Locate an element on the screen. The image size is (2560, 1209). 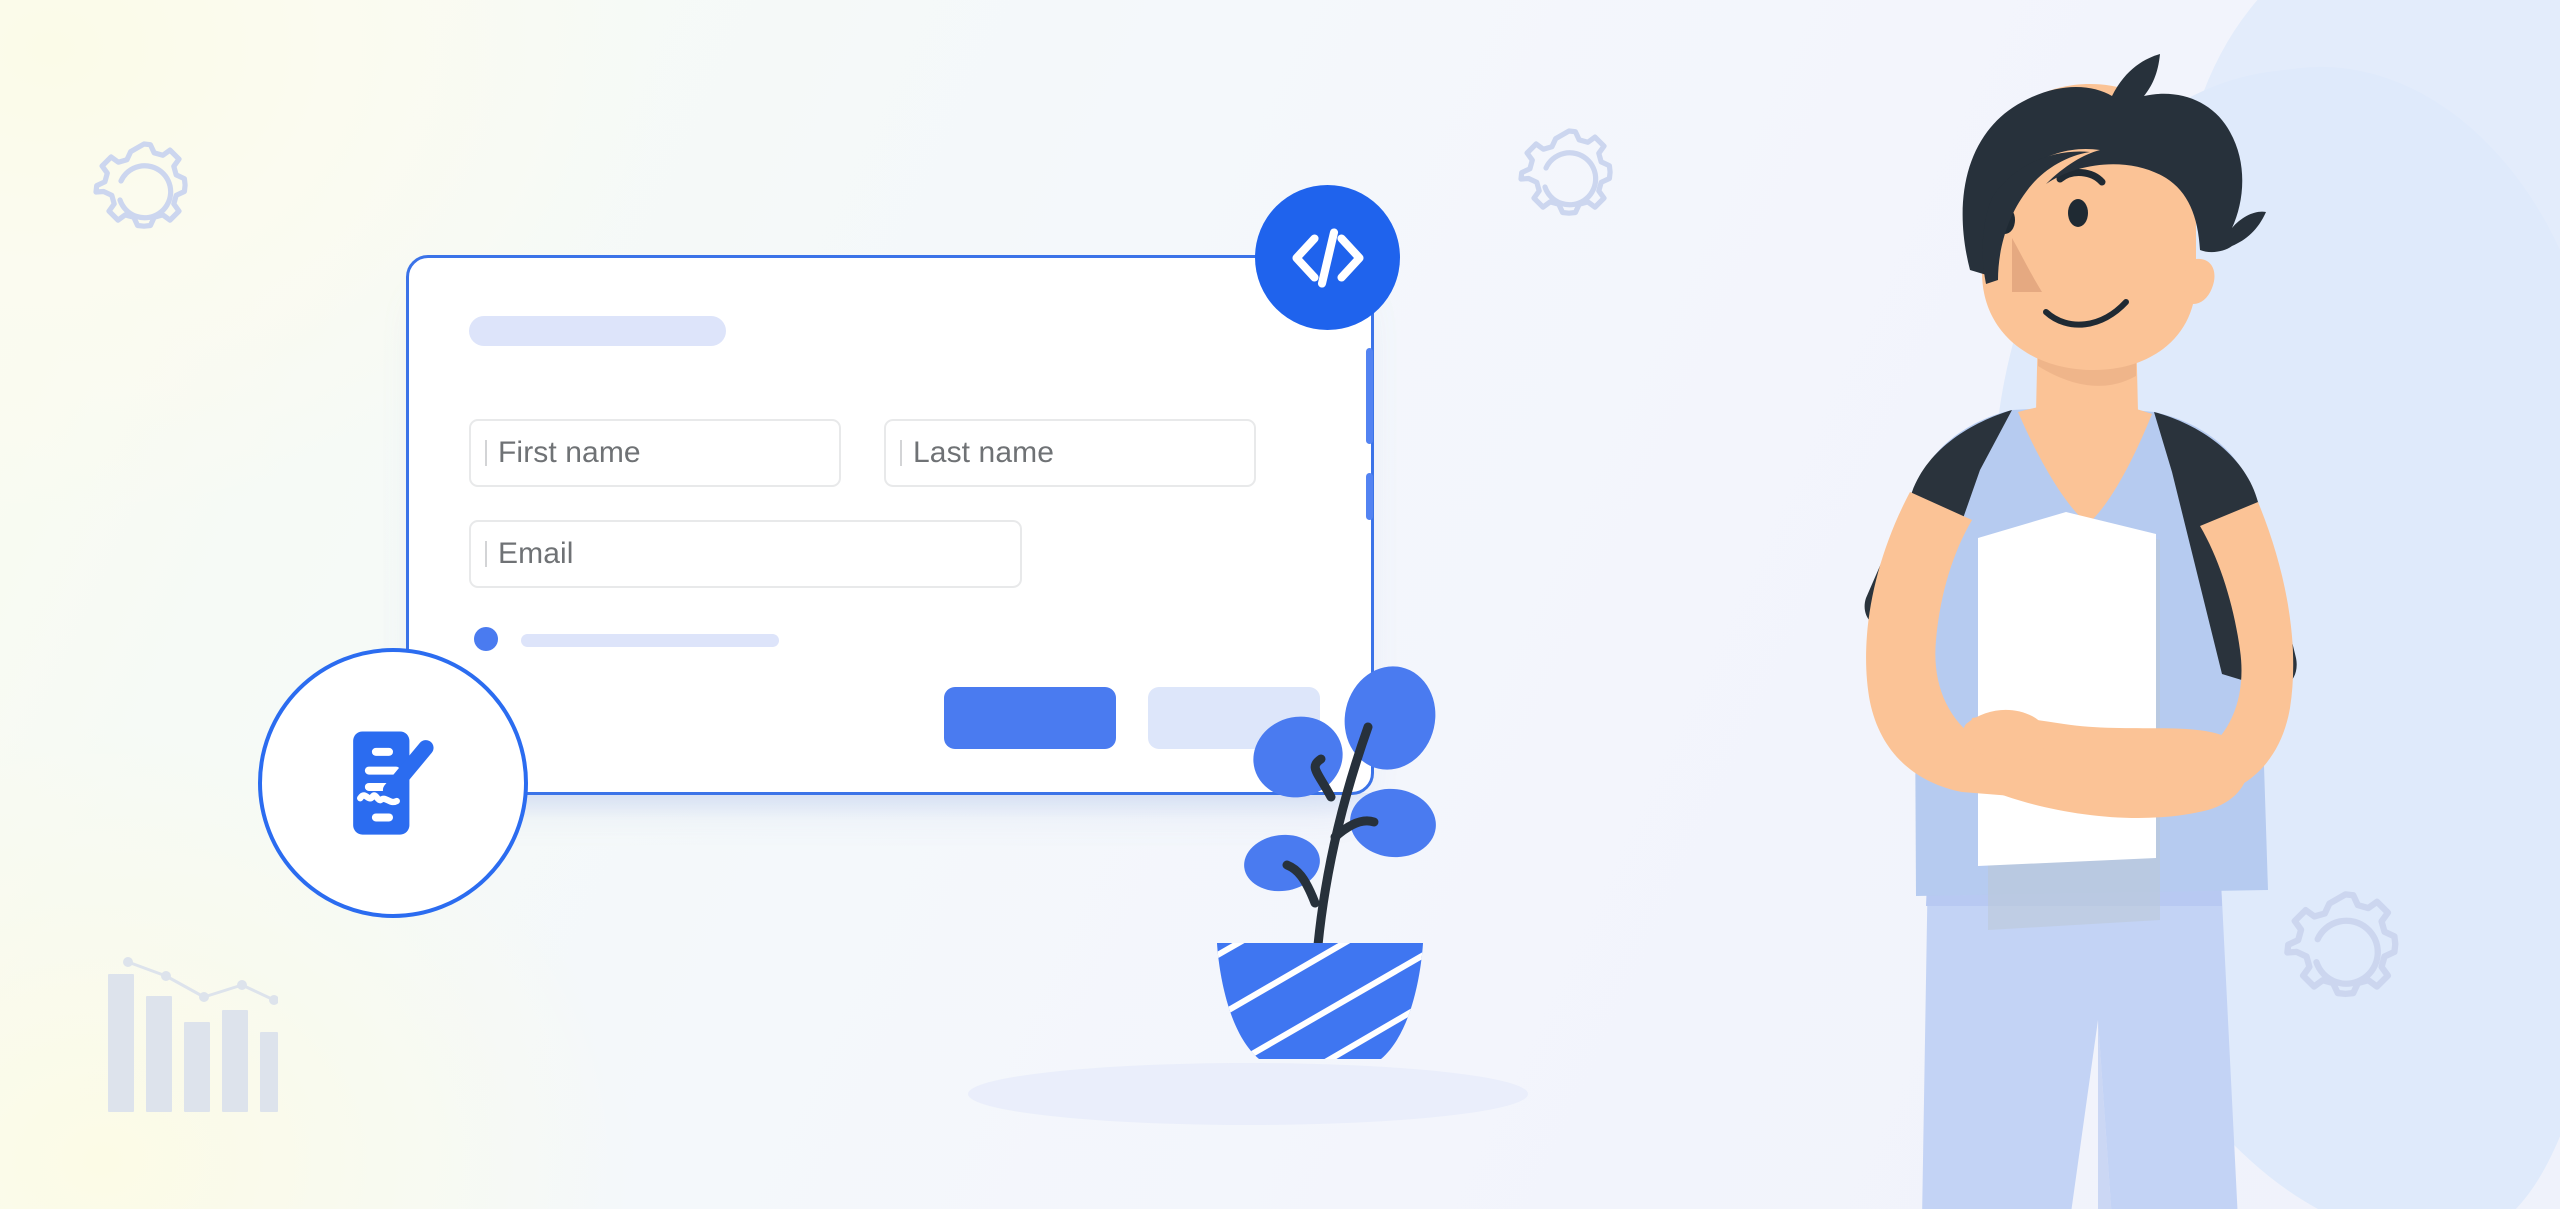
email-placeholder: Email is located at coordinates (536, 553).